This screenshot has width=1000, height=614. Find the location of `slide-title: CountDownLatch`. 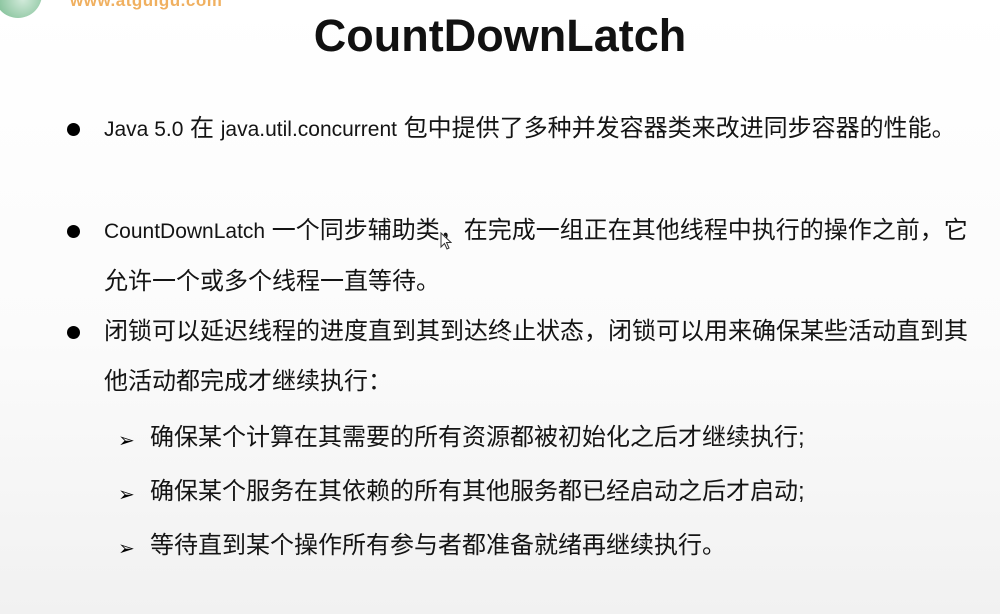

slide-title: CountDownLatch is located at coordinates (500, 35).